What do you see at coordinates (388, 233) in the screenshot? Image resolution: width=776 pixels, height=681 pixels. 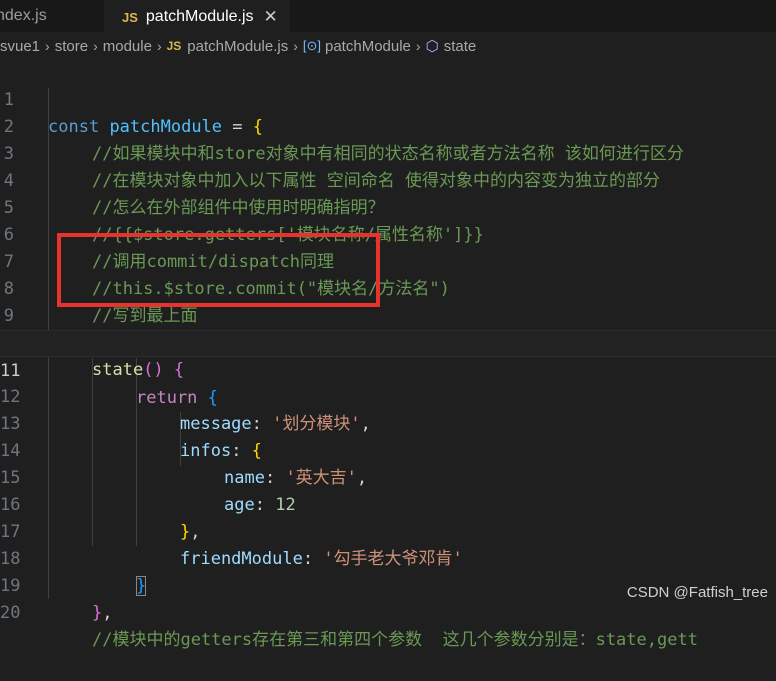 I see `code-line: 6 //调用commit/dispatch同理` at bounding box center [388, 233].